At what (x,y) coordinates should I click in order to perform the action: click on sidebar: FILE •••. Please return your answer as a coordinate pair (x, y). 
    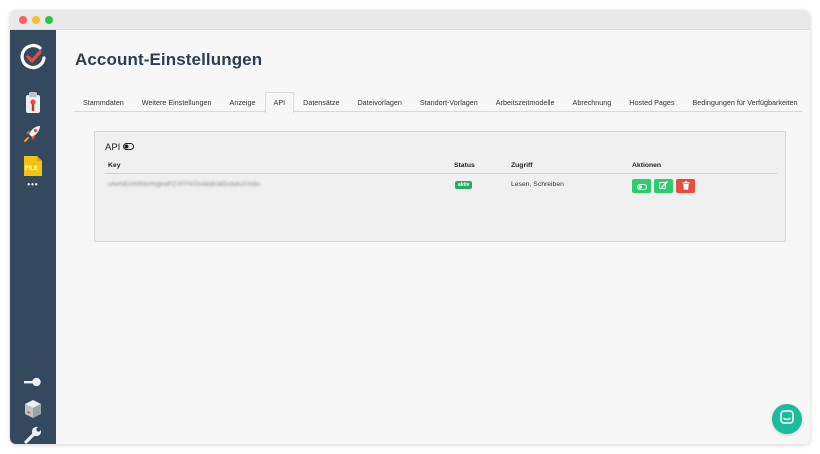
    Looking at the image, I should click on (33, 237).